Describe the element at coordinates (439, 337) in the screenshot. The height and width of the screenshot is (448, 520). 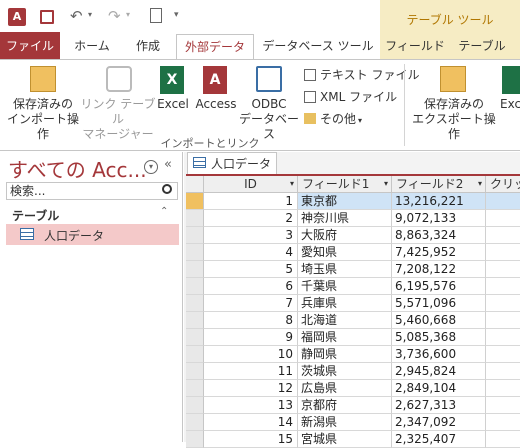
I see `cell-field2: 5,085,368` at that location.